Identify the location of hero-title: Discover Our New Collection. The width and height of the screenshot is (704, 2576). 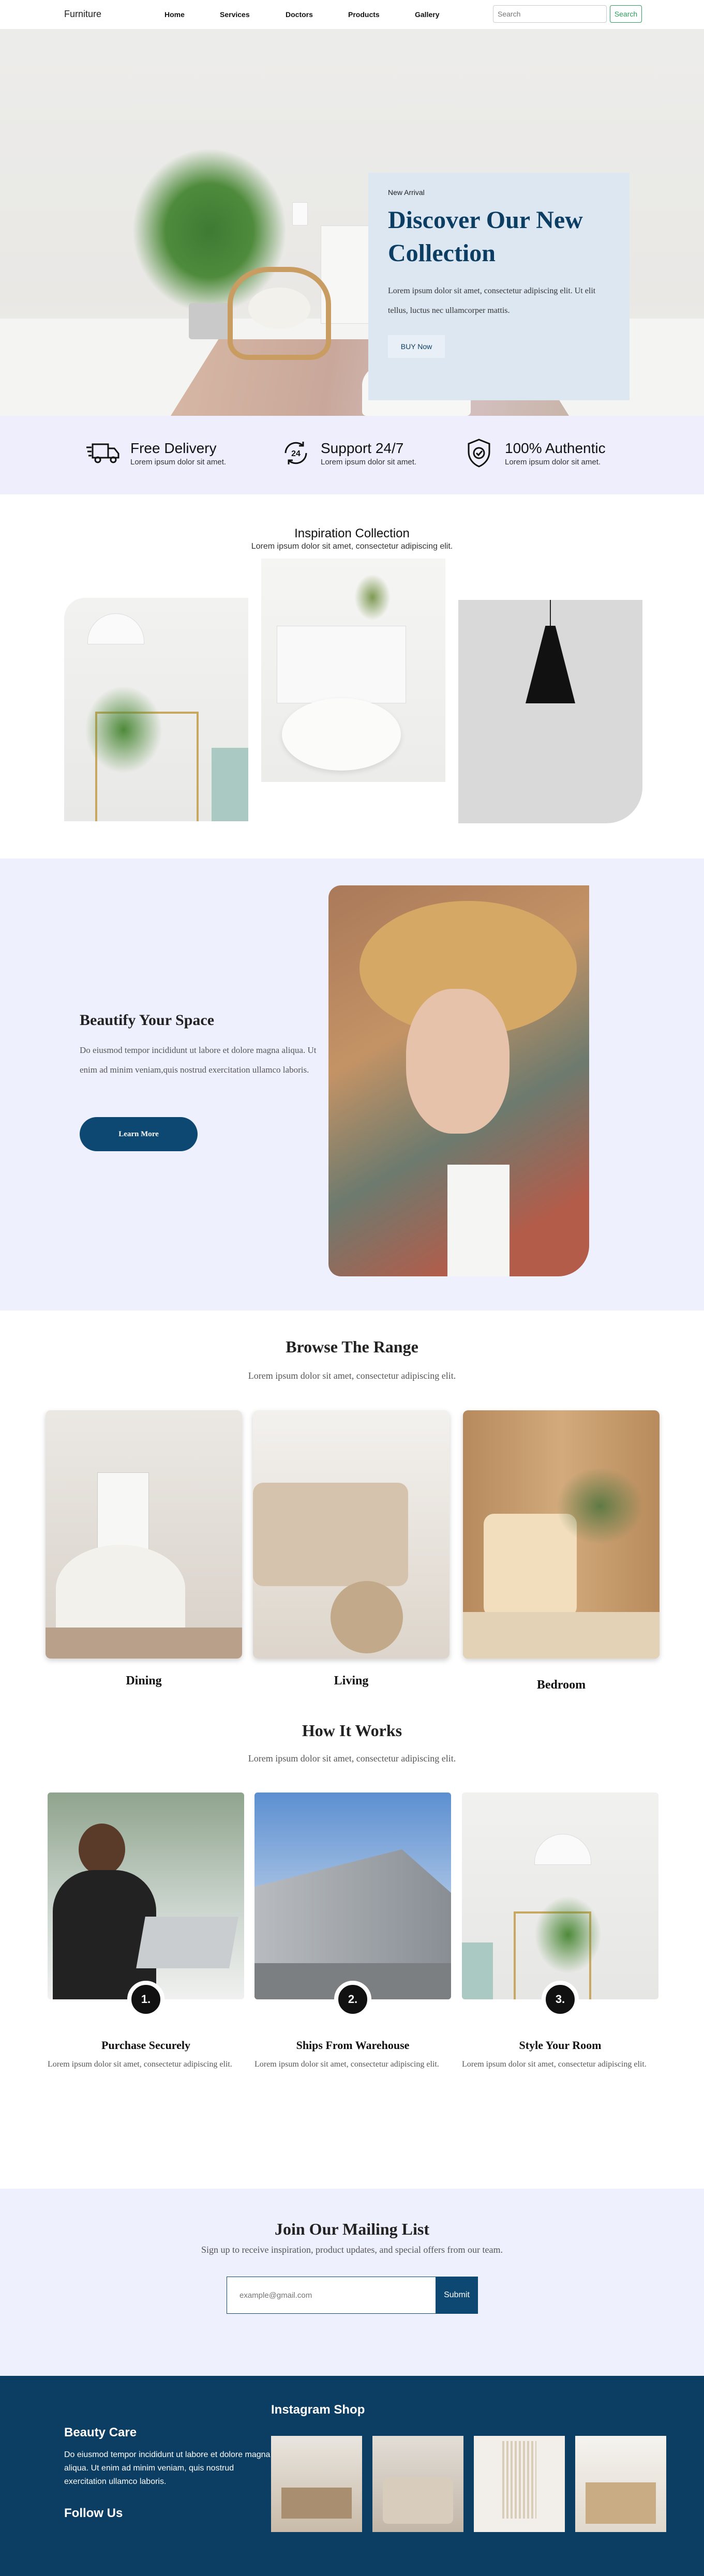
(485, 236).